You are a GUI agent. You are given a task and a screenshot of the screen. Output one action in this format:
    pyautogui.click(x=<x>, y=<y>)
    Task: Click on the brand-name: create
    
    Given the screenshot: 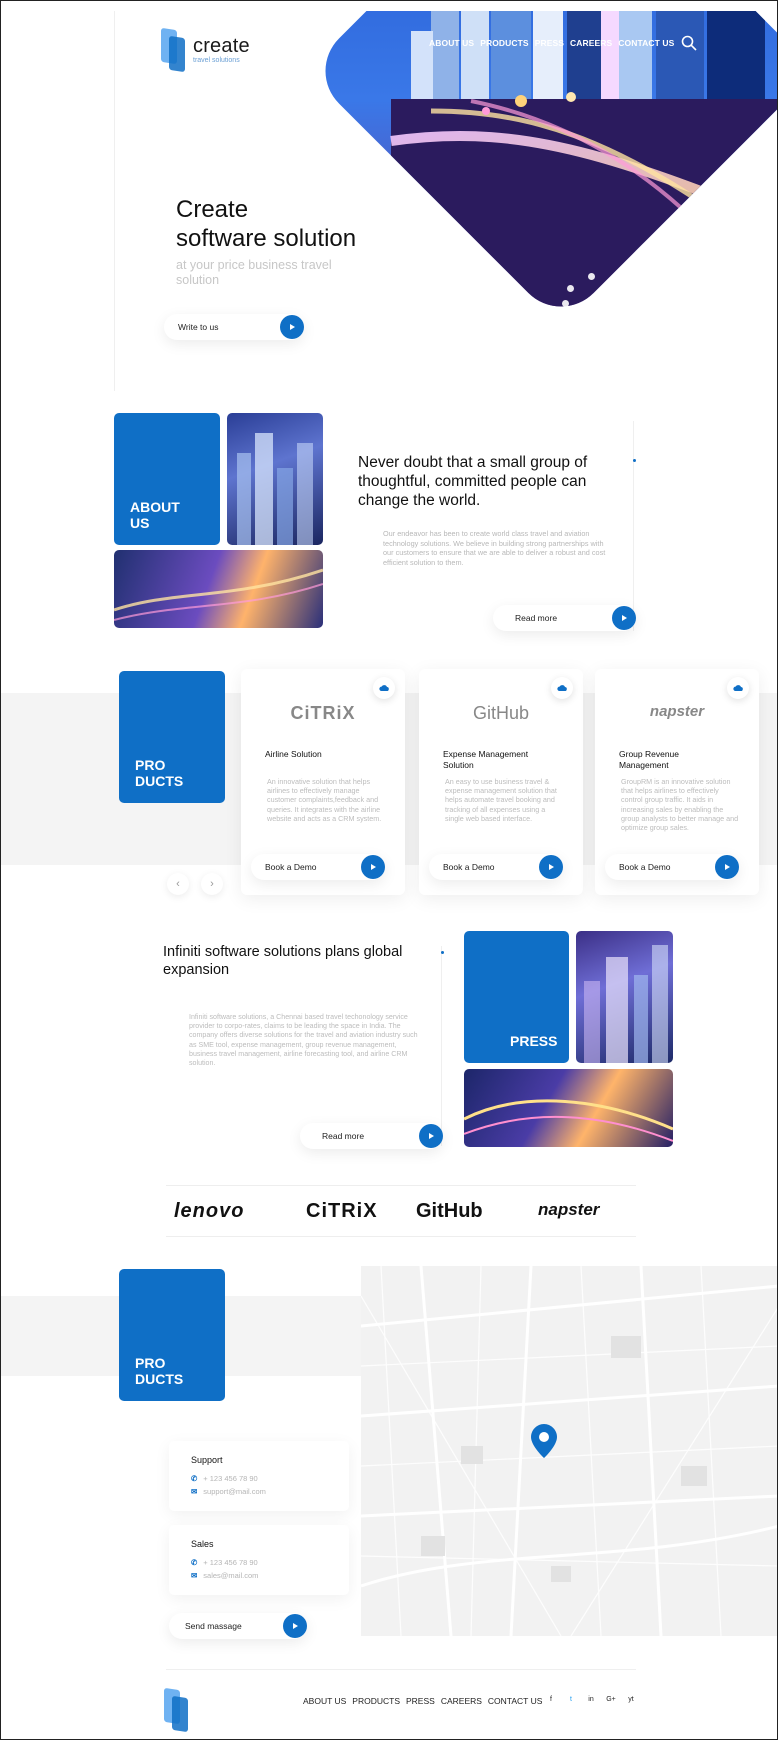 What is the action you would take?
    pyautogui.click(x=221, y=46)
    